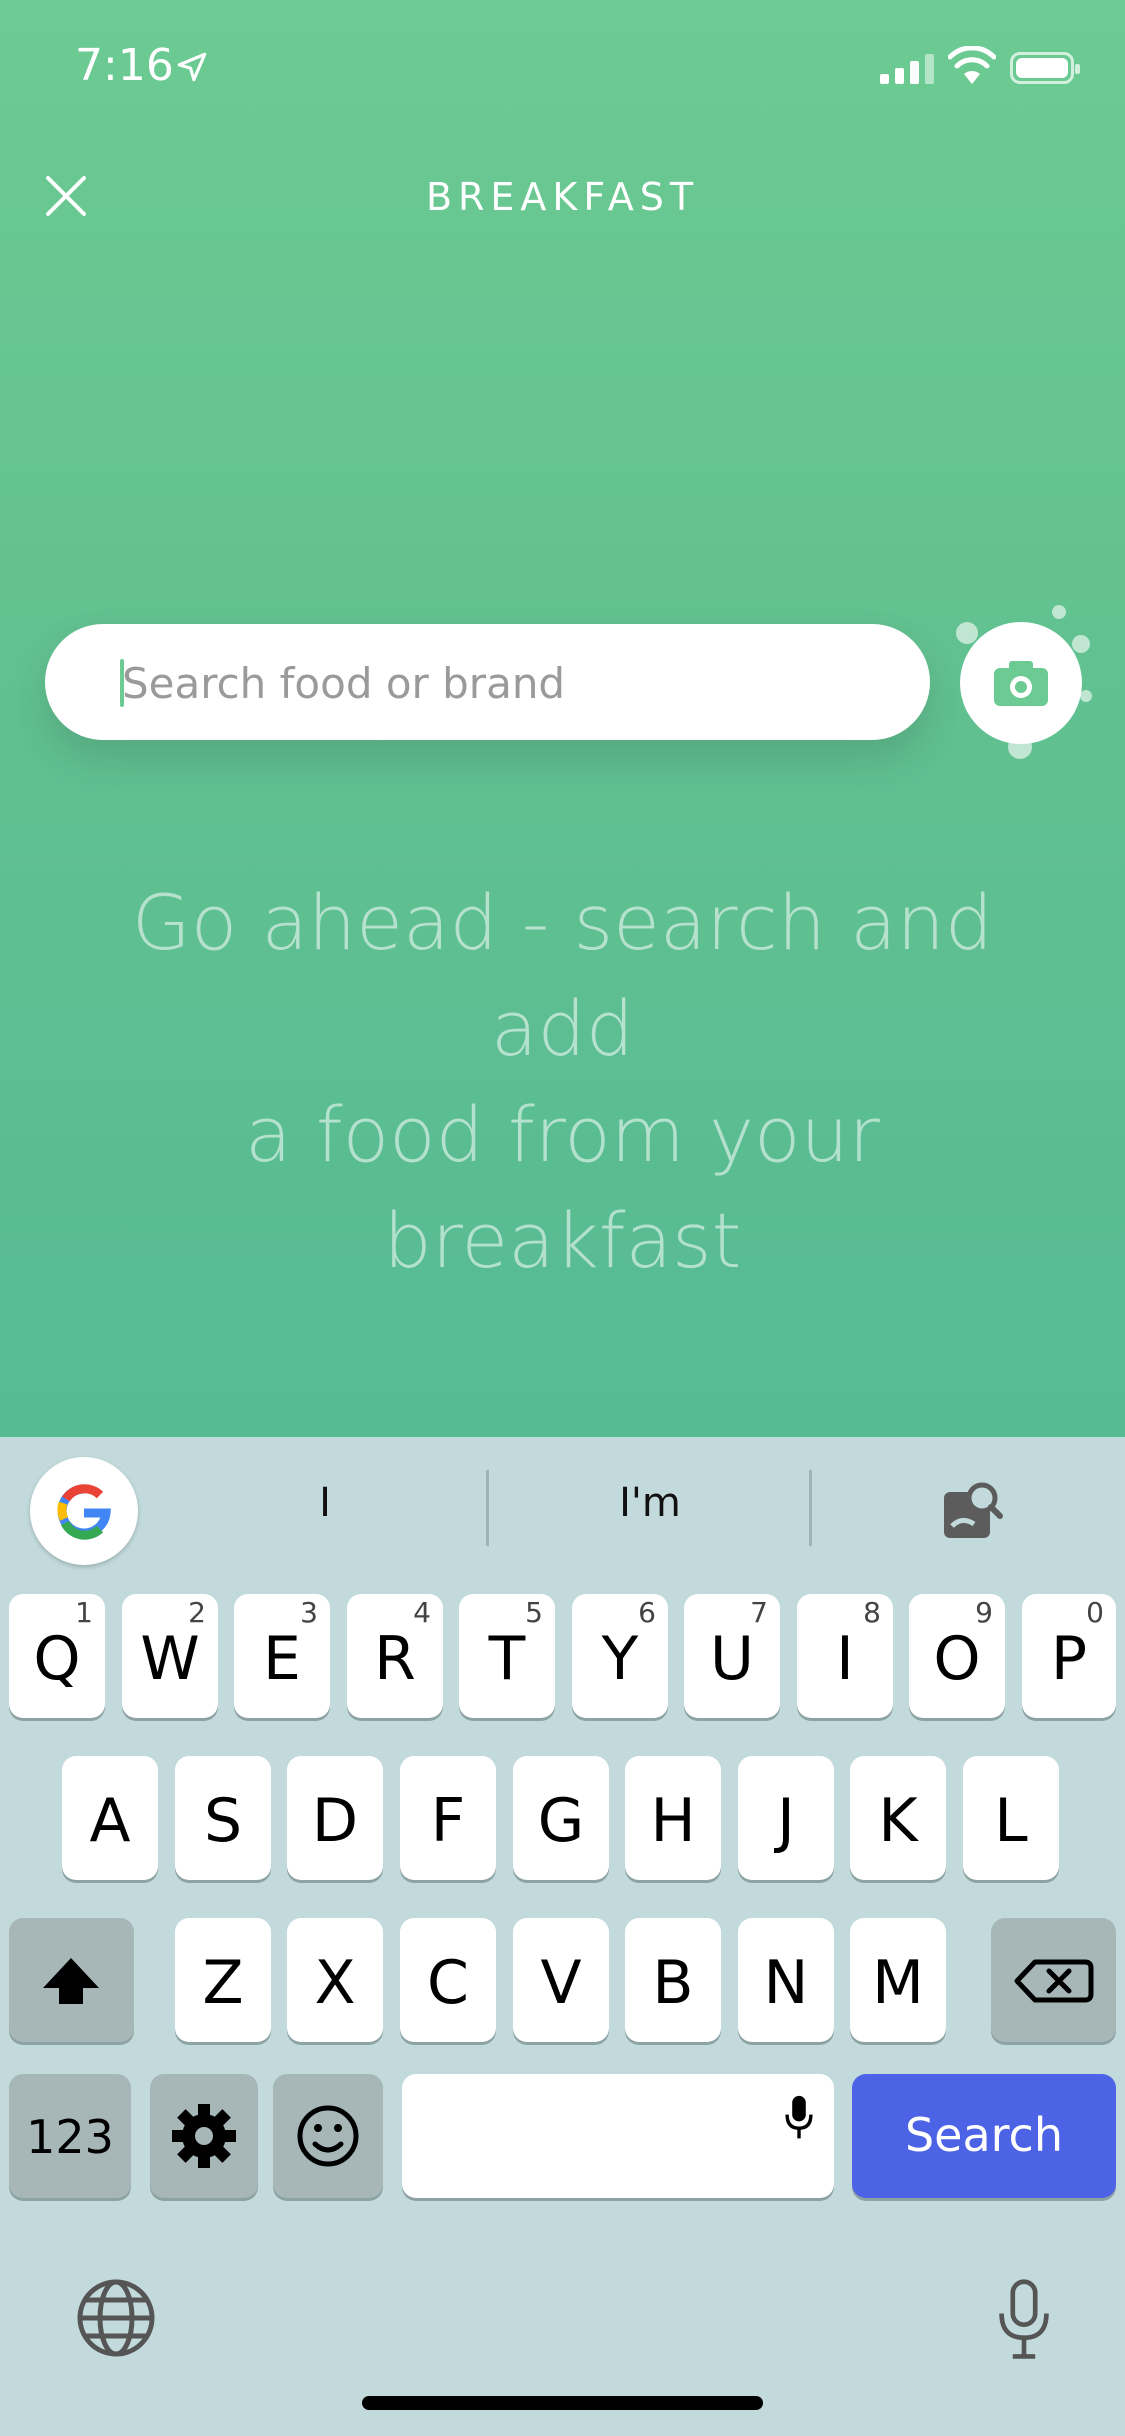  I want to click on key-f: F, so click(448, 1818).